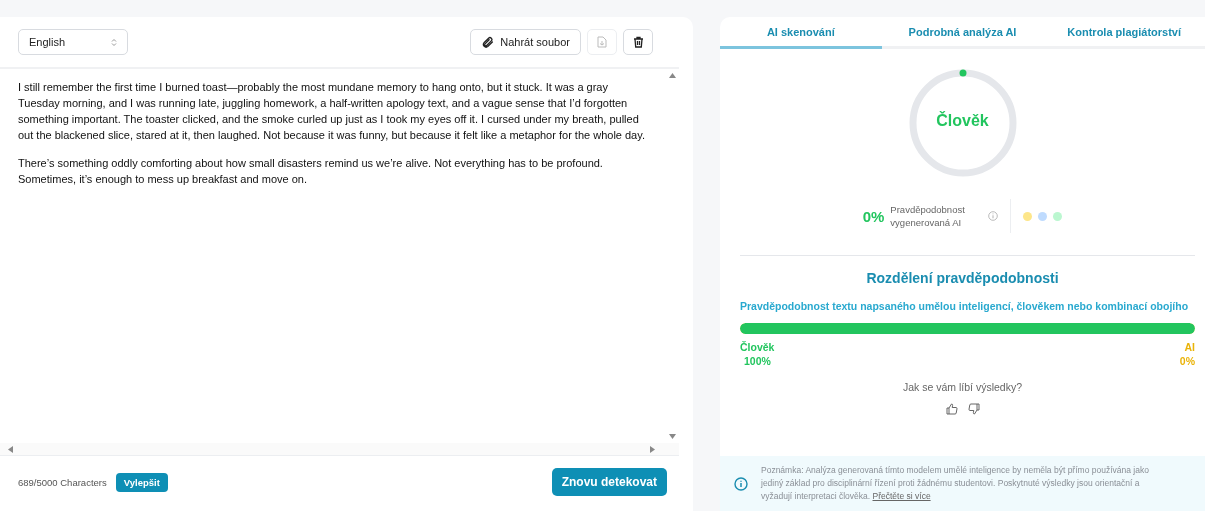 This screenshot has width=1205, height=511. What do you see at coordinates (73, 42) in the screenshot?
I see `language-select: English` at bounding box center [73, 42].